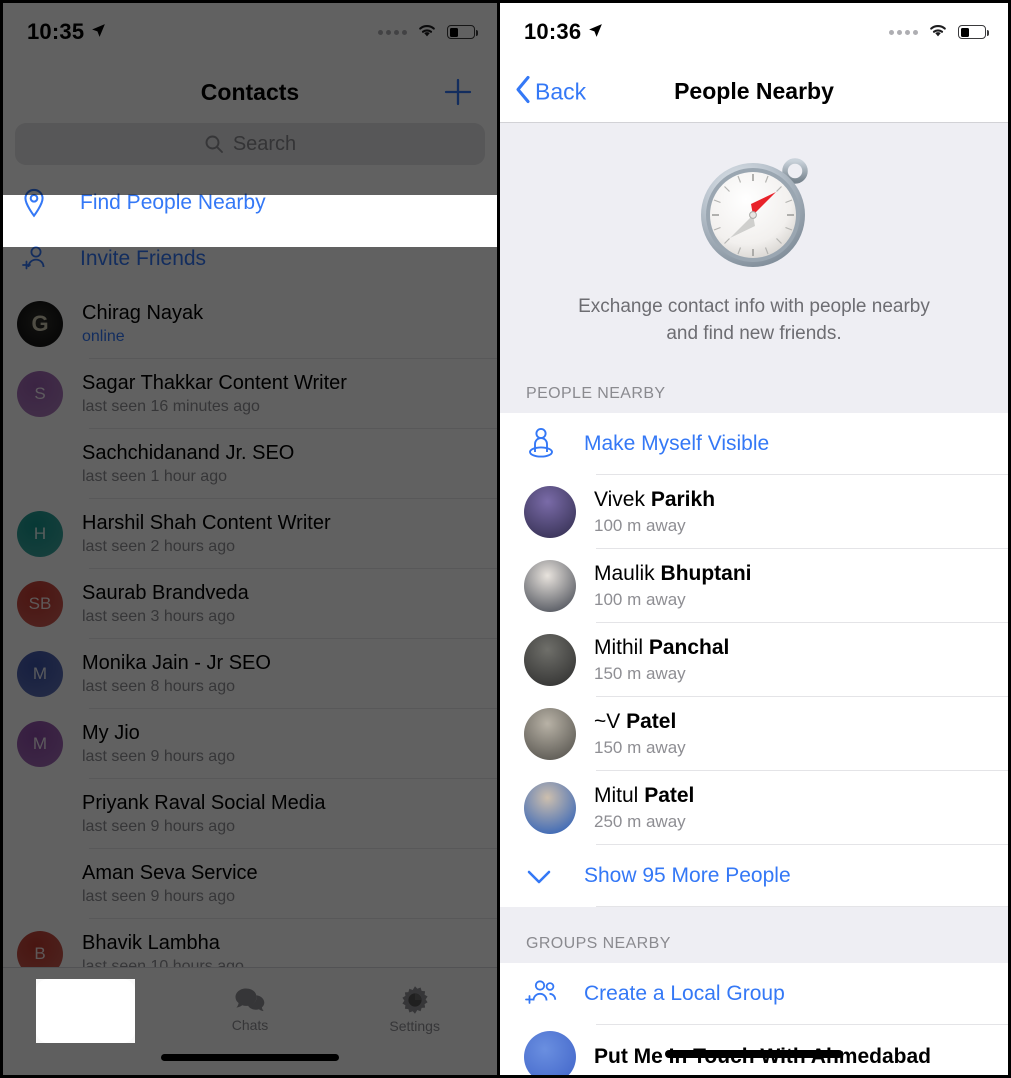 The height and width of the screenshot is (1078, 1011). What do you see at coordinates (415, 1000) in the screenshot?
I see `gear-icon` at bounding box center [415, 1000].